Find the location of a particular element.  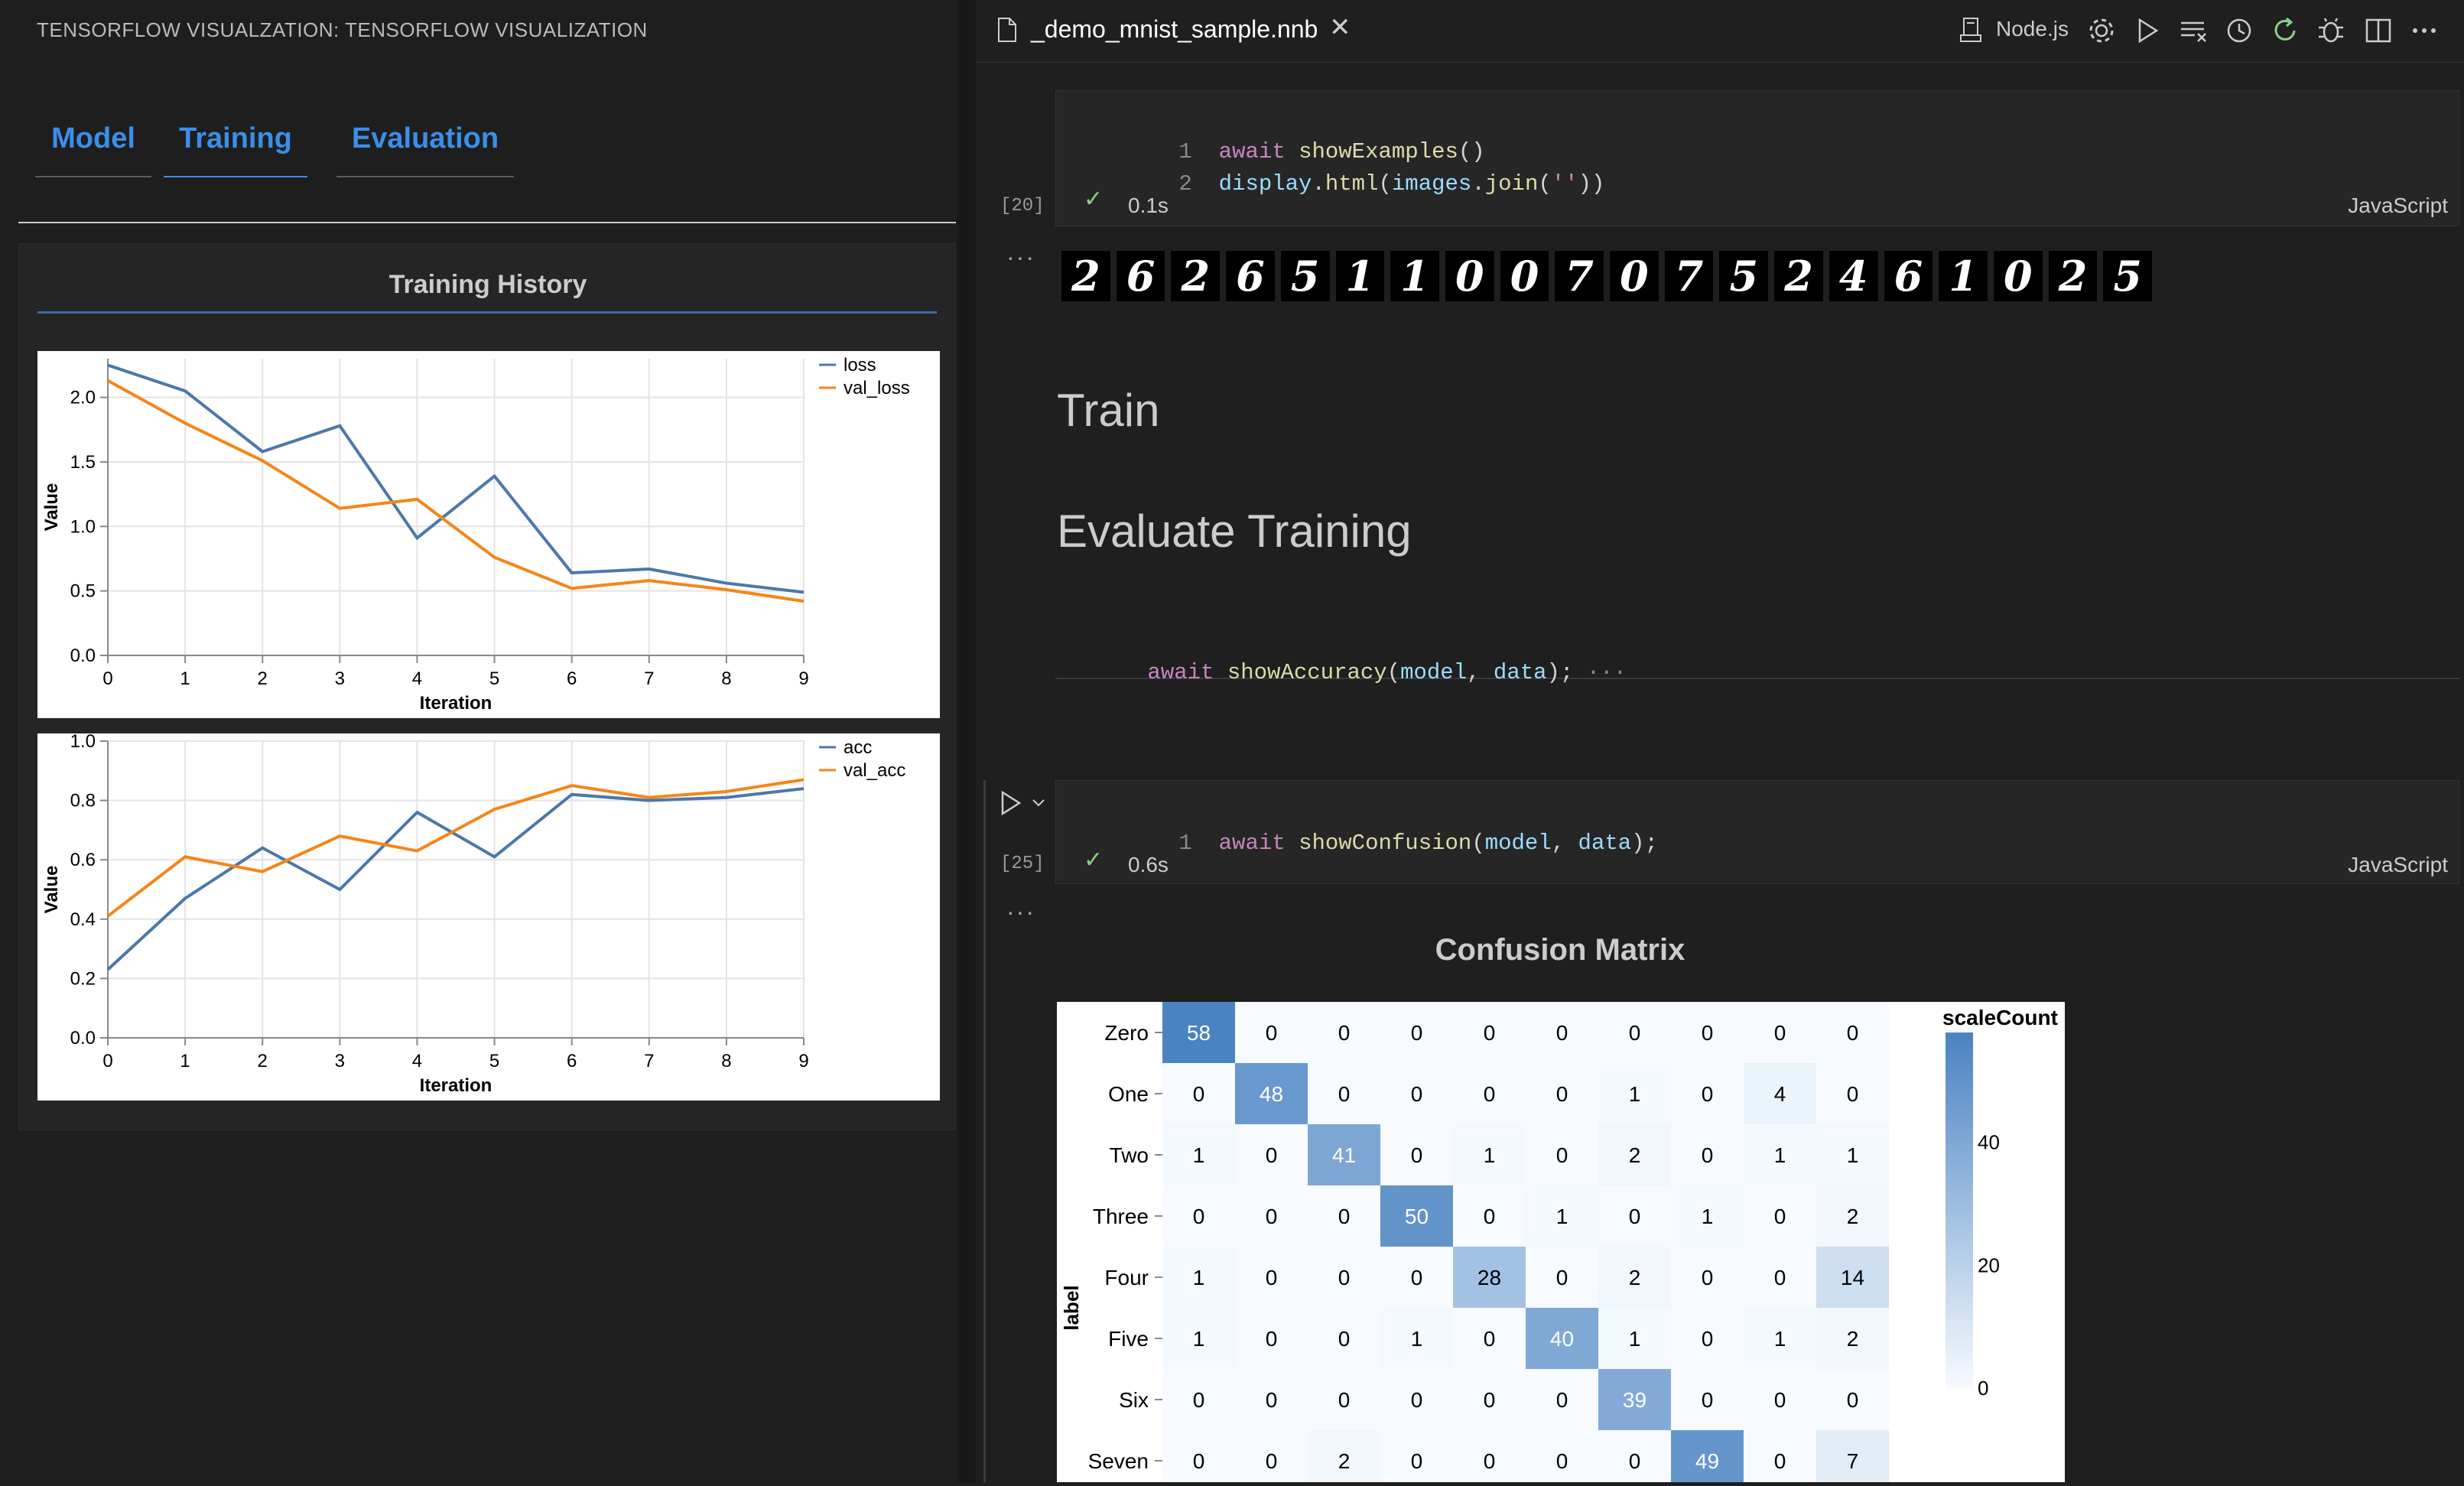

code-line-2: 2 display.html(images.join('')) is located at coordinates (1351, 184).